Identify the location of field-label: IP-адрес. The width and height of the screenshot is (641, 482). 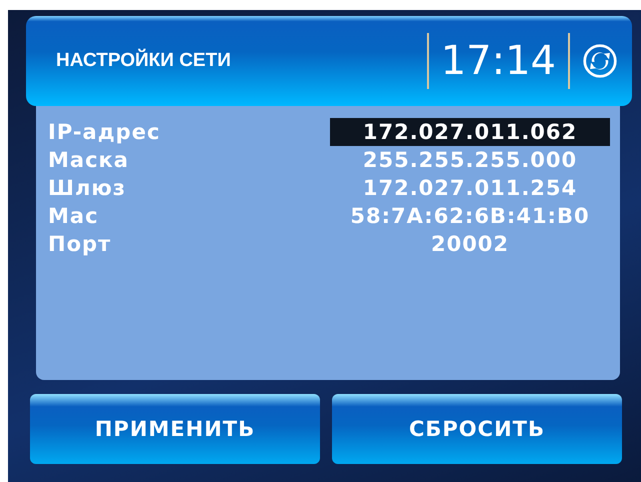
(105, 132).